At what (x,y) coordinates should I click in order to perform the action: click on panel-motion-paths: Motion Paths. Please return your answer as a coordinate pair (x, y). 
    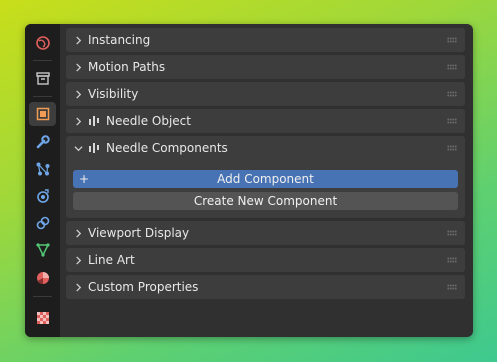
    Looking at the image, I should click on (265, 67).